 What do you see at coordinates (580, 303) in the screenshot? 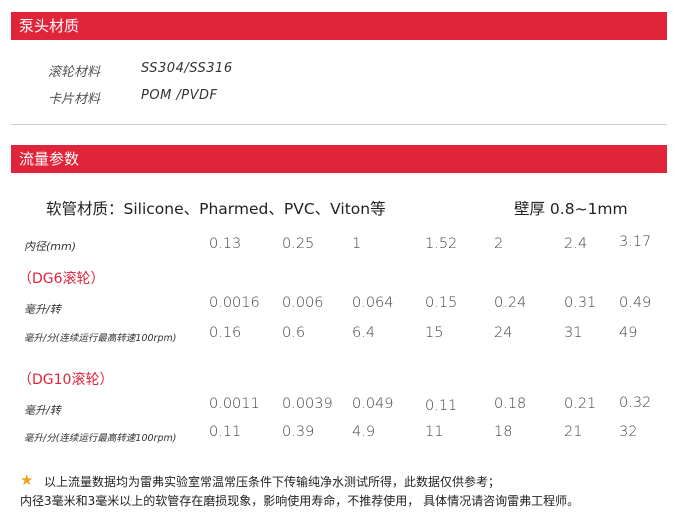
I see `dg6-ml-per-rev-row-cell: 0.31` at bounding box center [580, 303].